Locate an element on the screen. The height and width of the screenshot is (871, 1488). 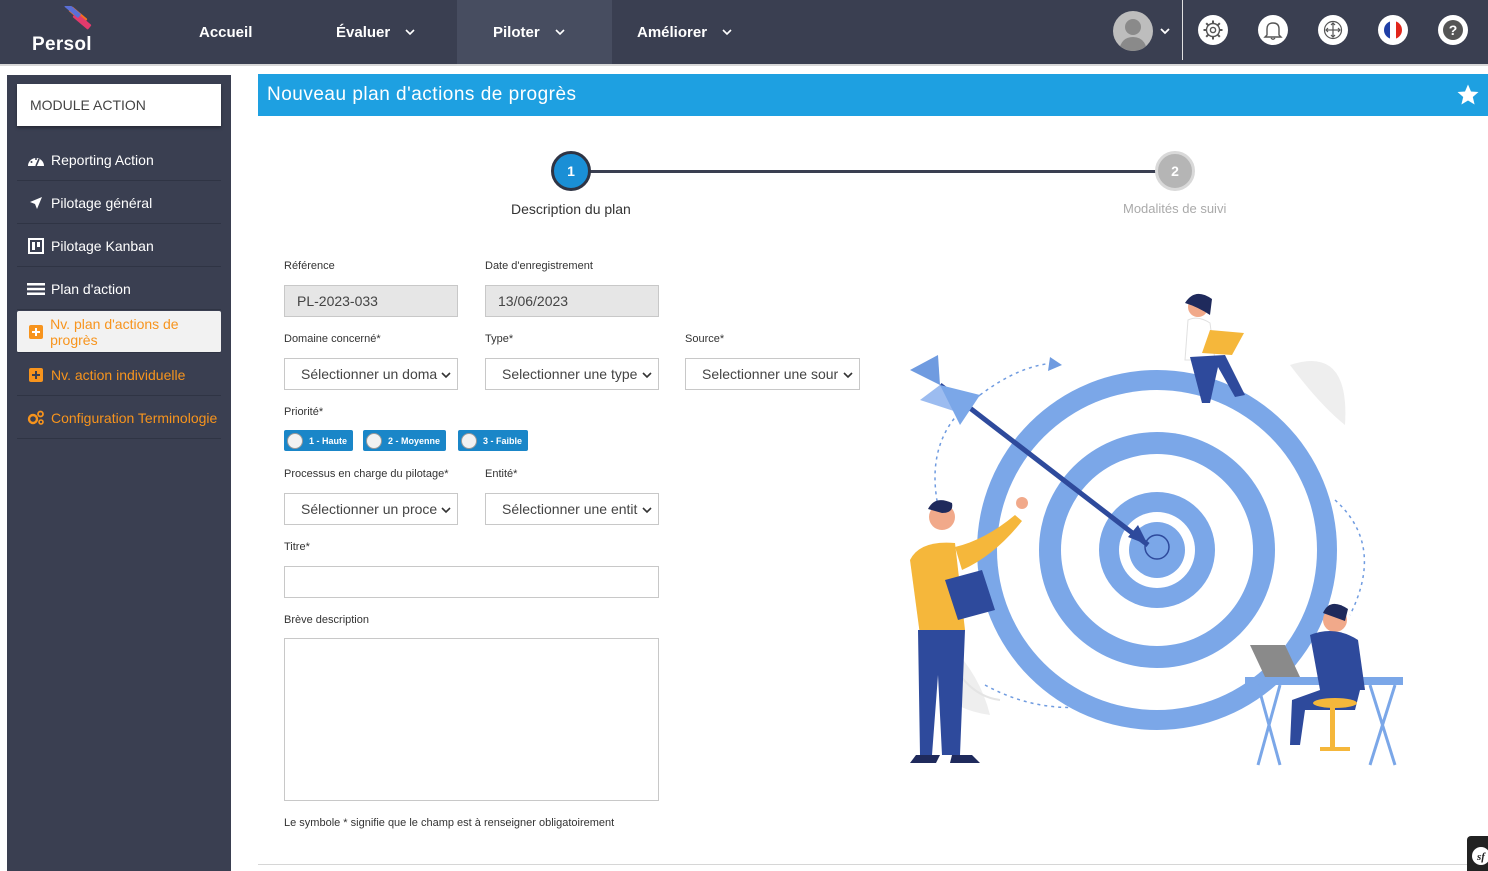
move-button is located at coordinates (1333, 30).